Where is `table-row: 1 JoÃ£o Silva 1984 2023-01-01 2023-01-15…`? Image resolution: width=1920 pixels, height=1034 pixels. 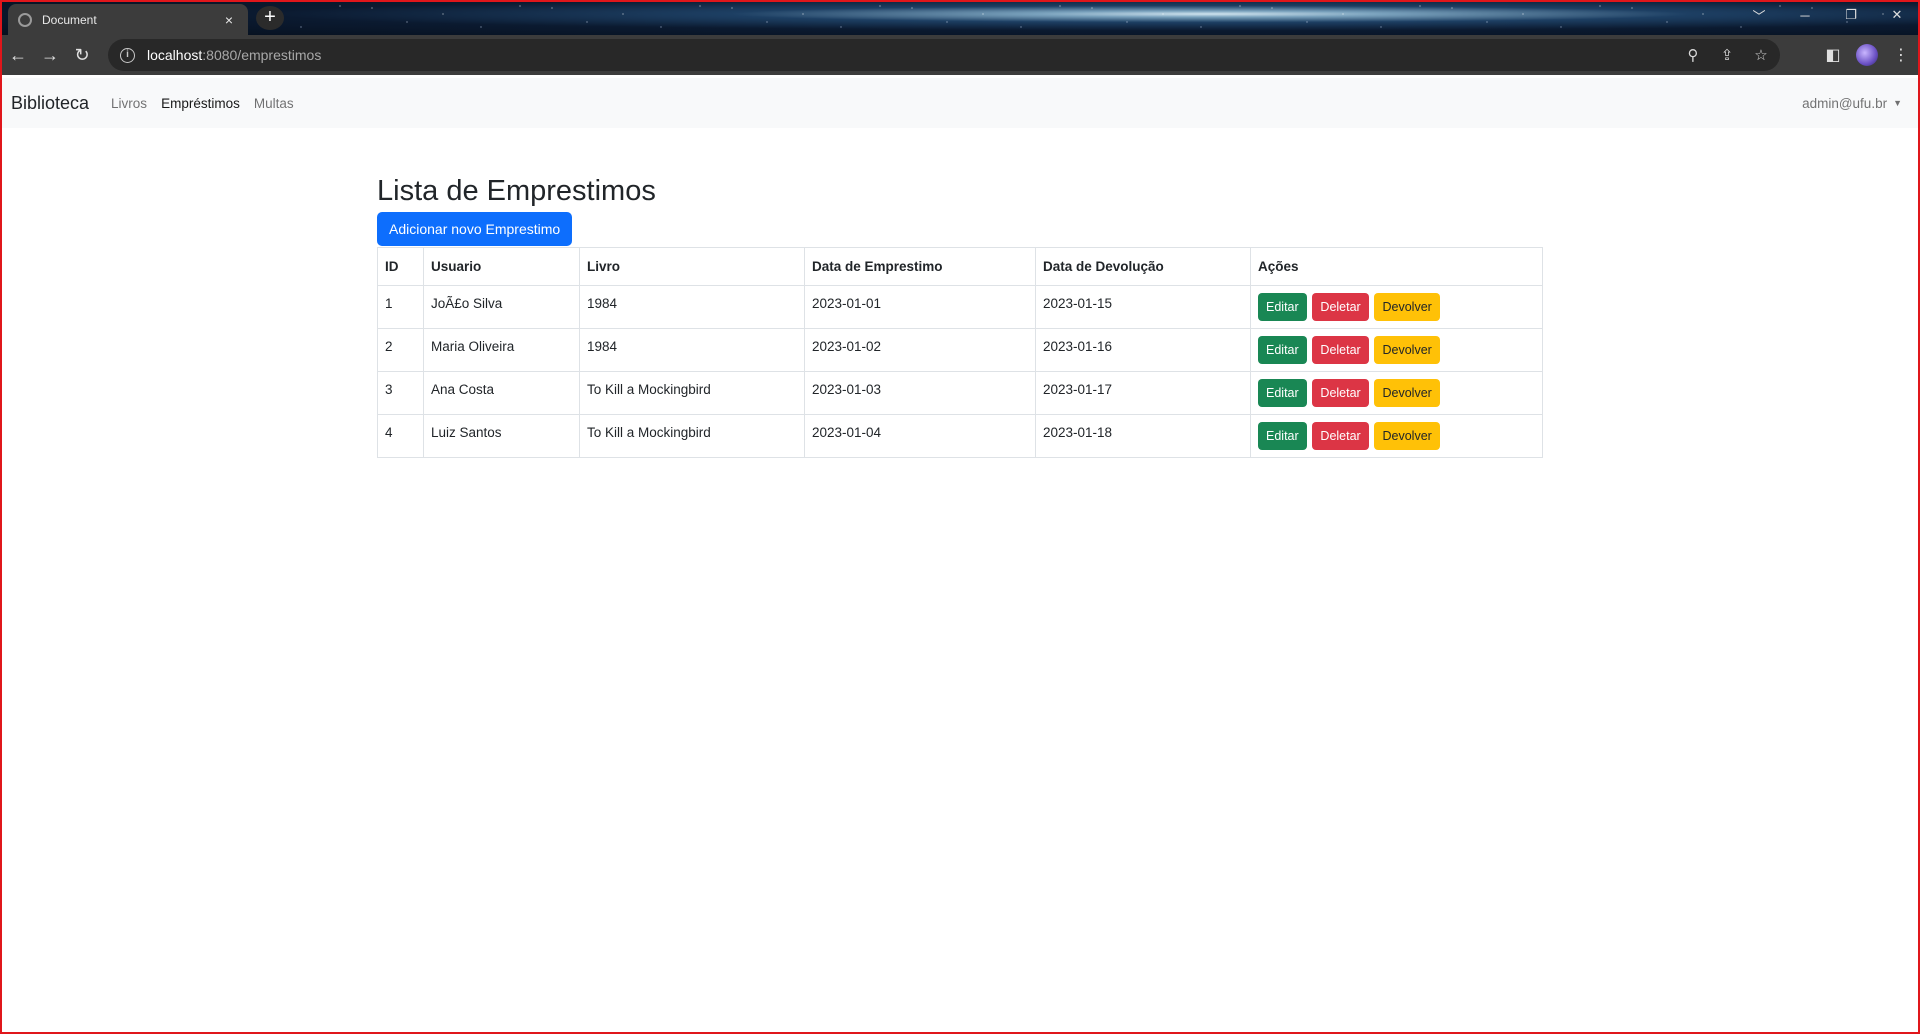
table-row: 1 JoÃ£o Silva 1984 2023-01-01 2023-01-15… is located at coordinates (960, 307).